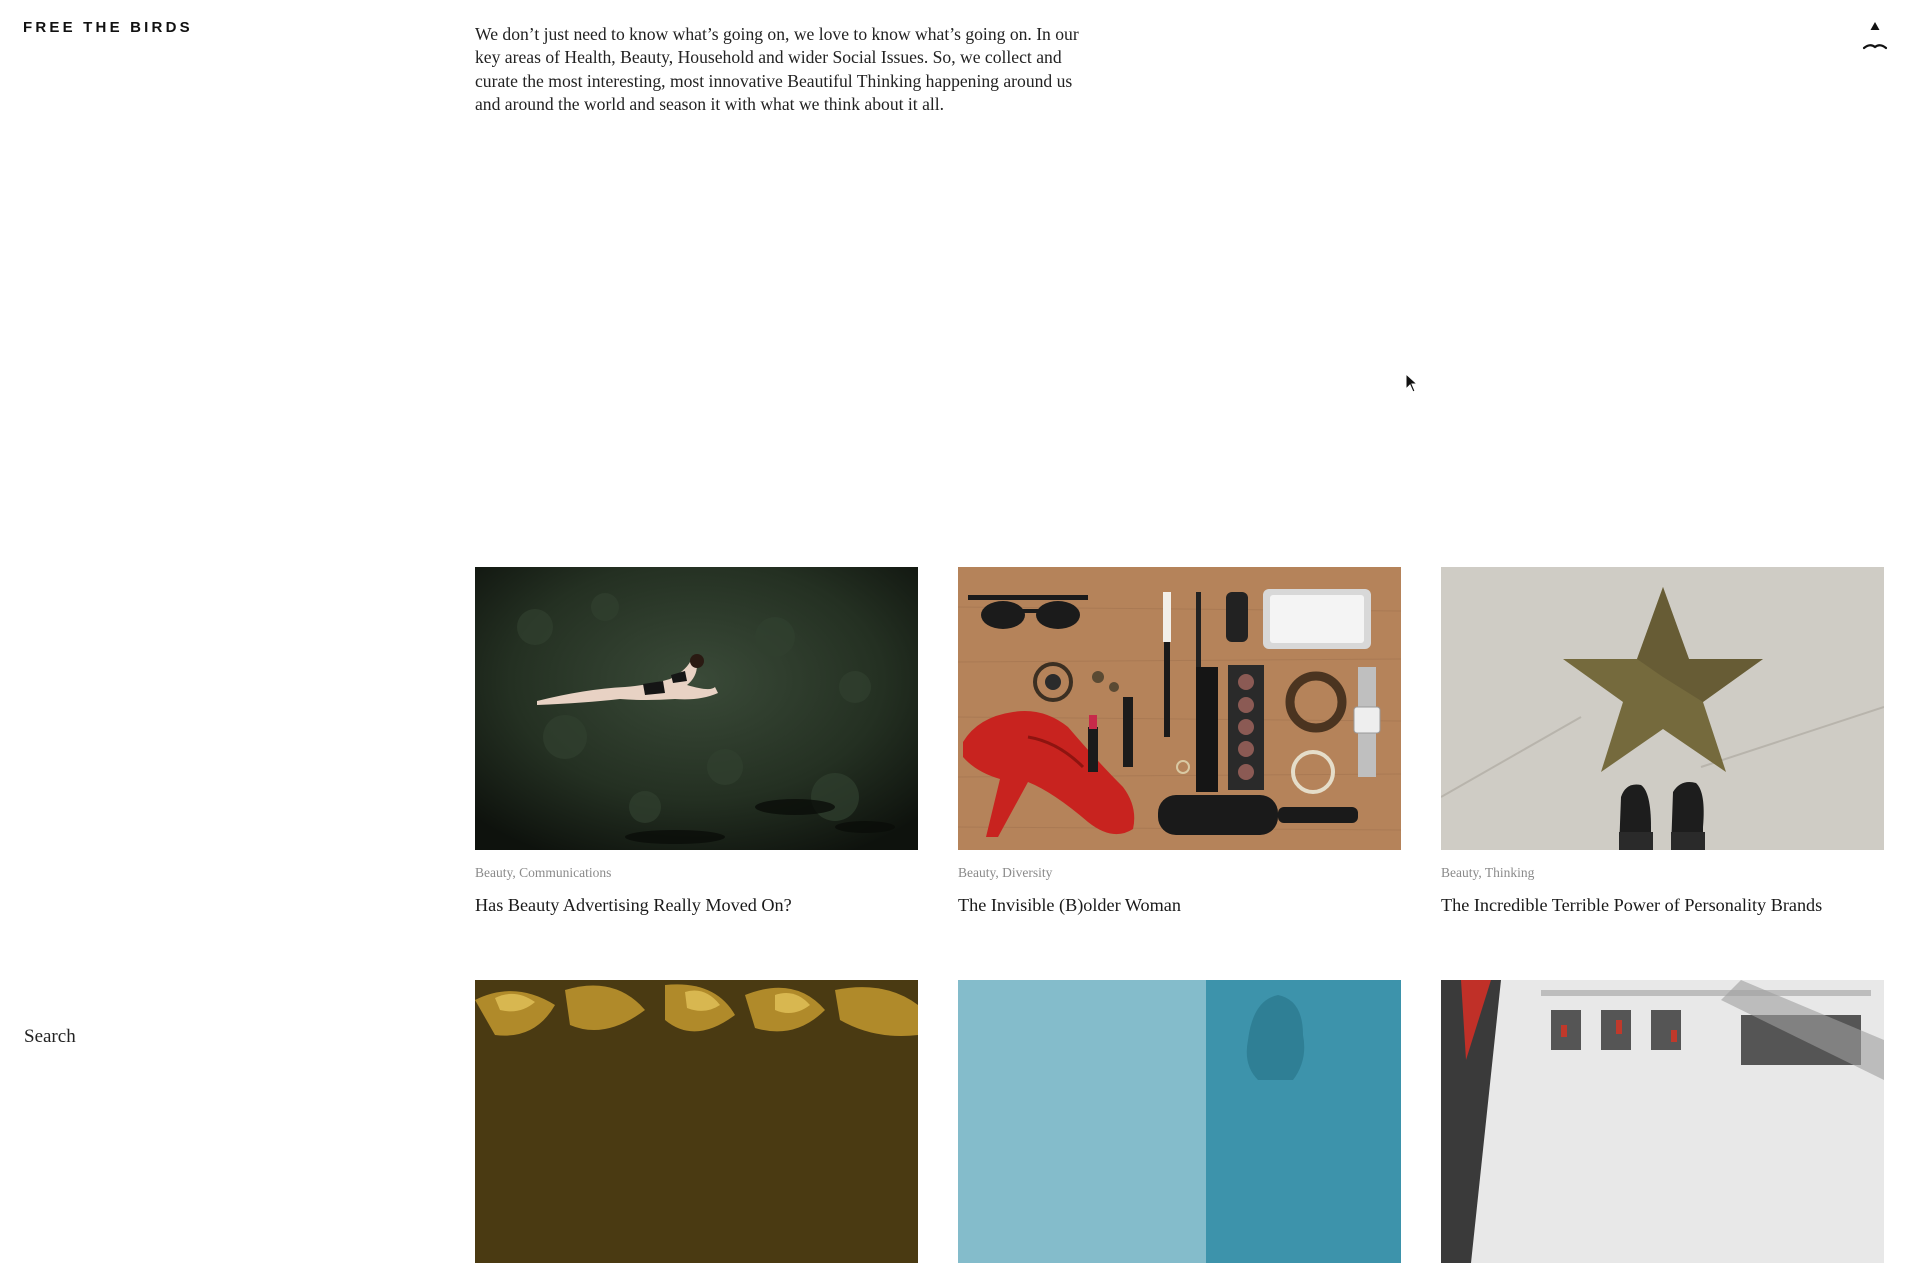  What do you see at coordinates (1875, 38) in the screenshot?
I see `bird-arrow-icon` at bounding box center [1875, 38].